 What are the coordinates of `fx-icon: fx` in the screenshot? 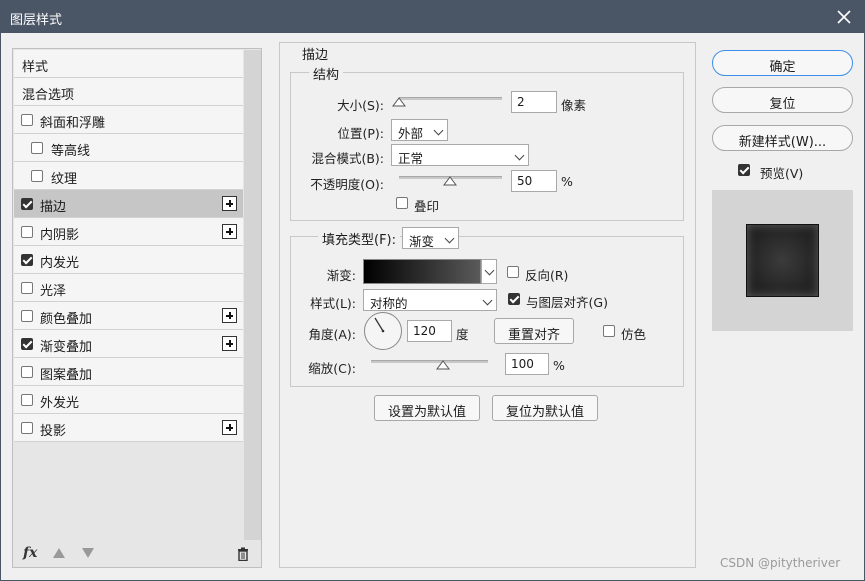 It's located at (30, 553).